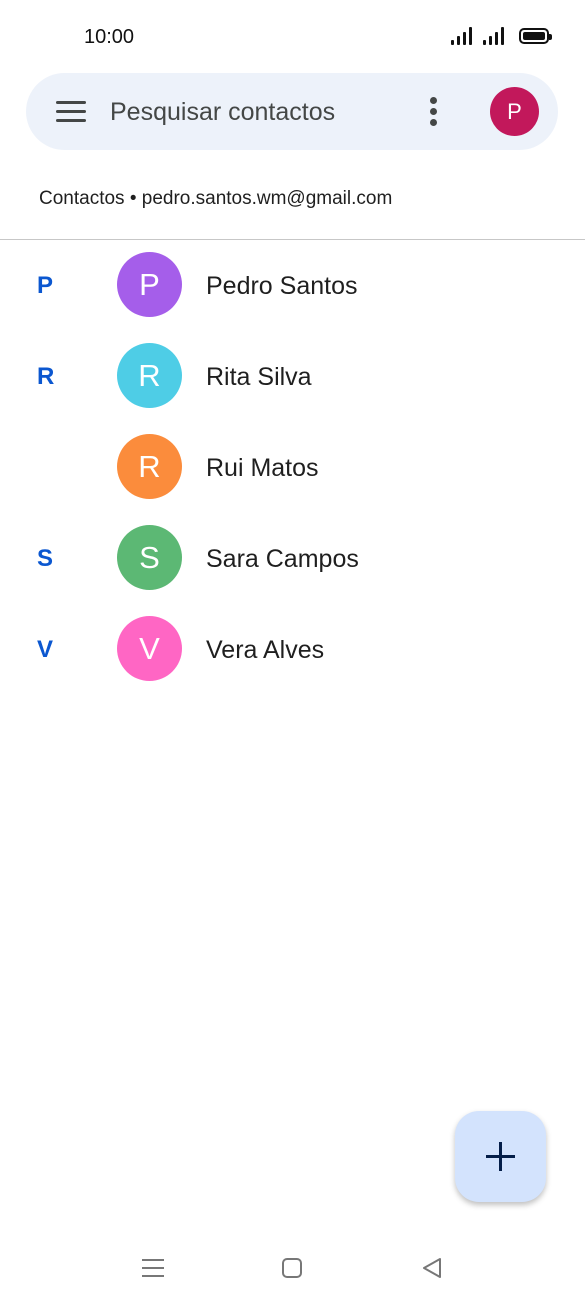  I want to click on section-letter: V, so click(45, 649).